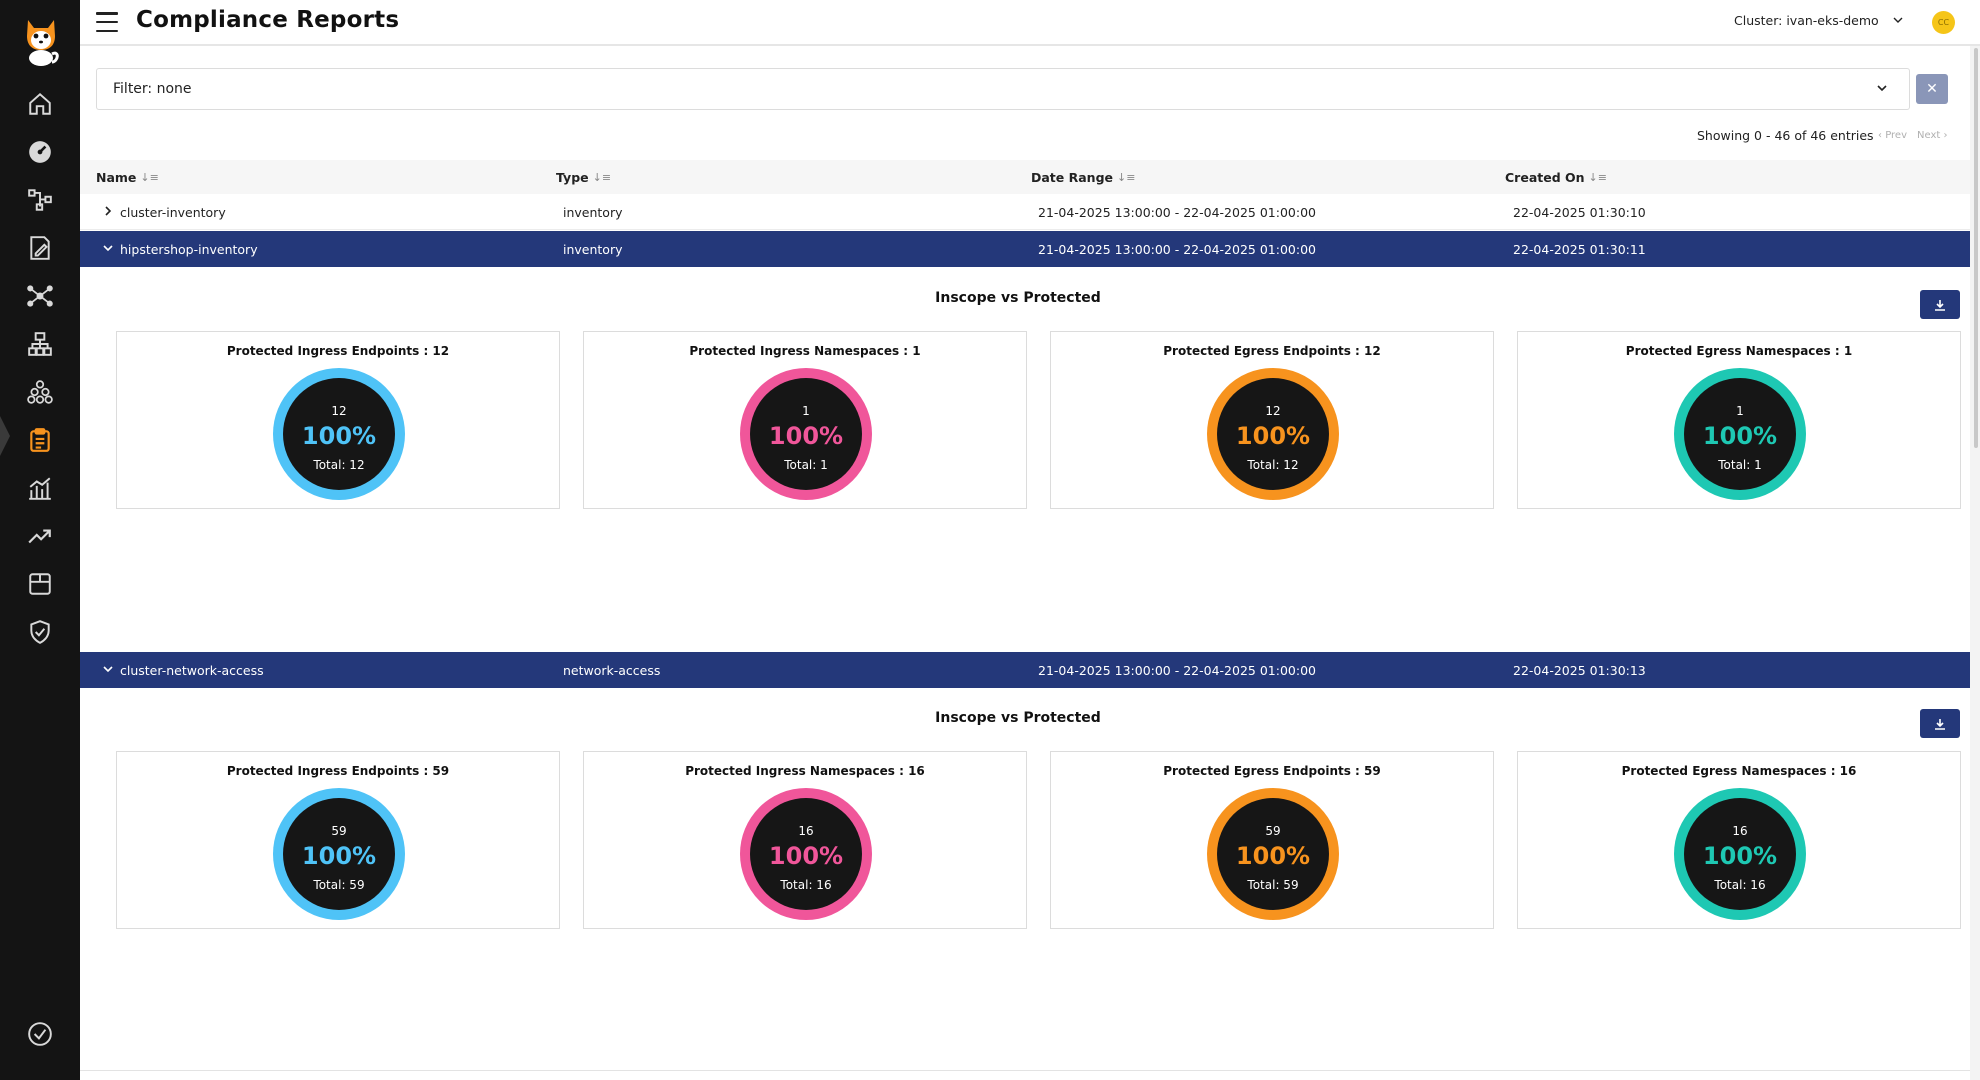  I want to click on metric-count: 12, so click(1273, 411).